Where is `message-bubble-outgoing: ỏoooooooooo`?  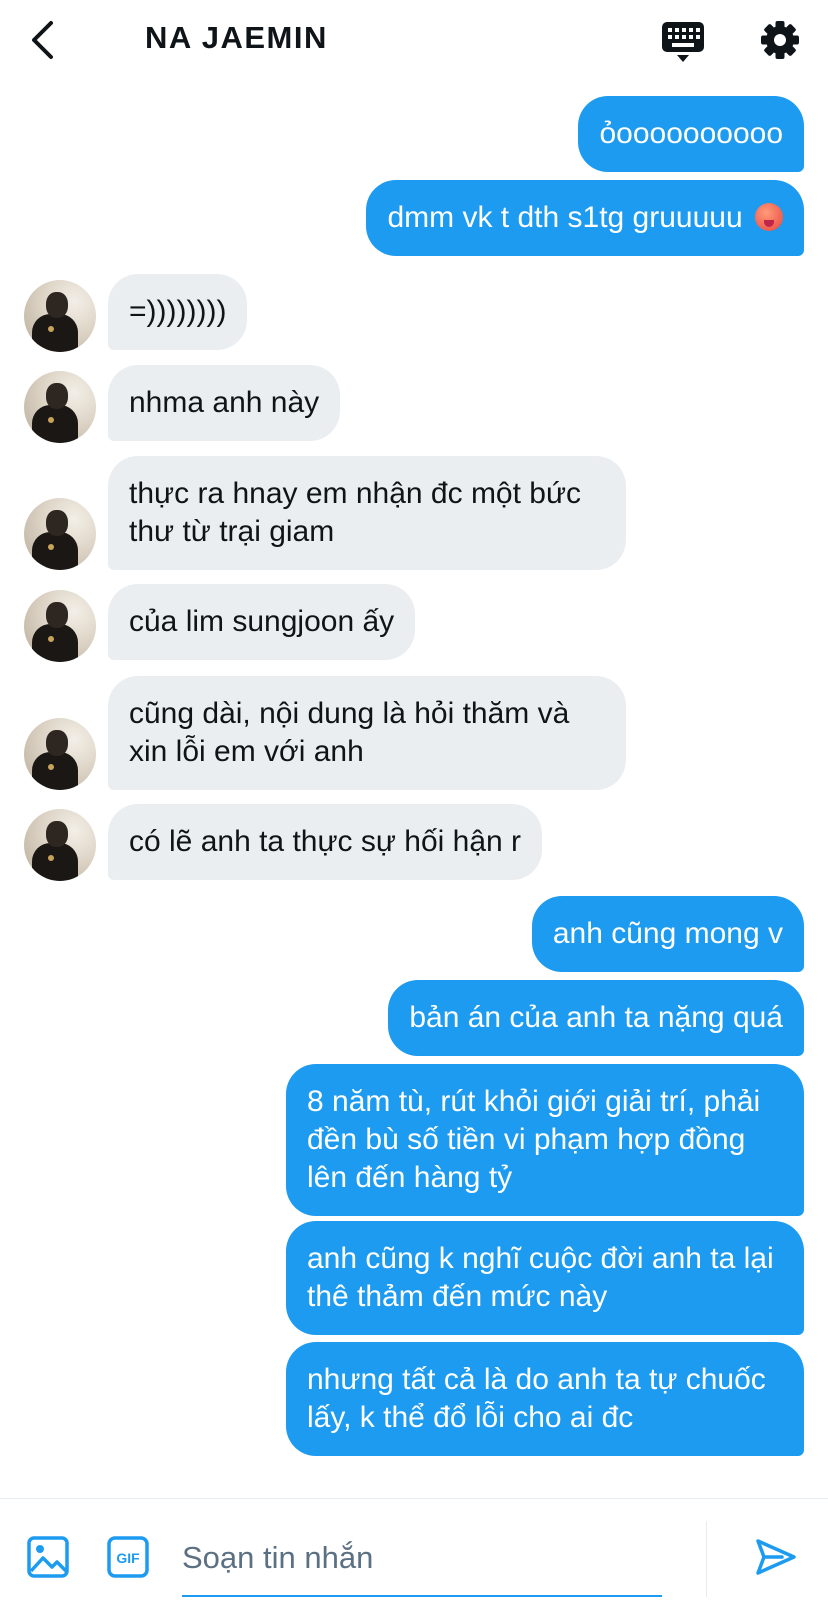 message-bubble-outgoing: ỏoooooooooo is located at coordinates (691, 134).